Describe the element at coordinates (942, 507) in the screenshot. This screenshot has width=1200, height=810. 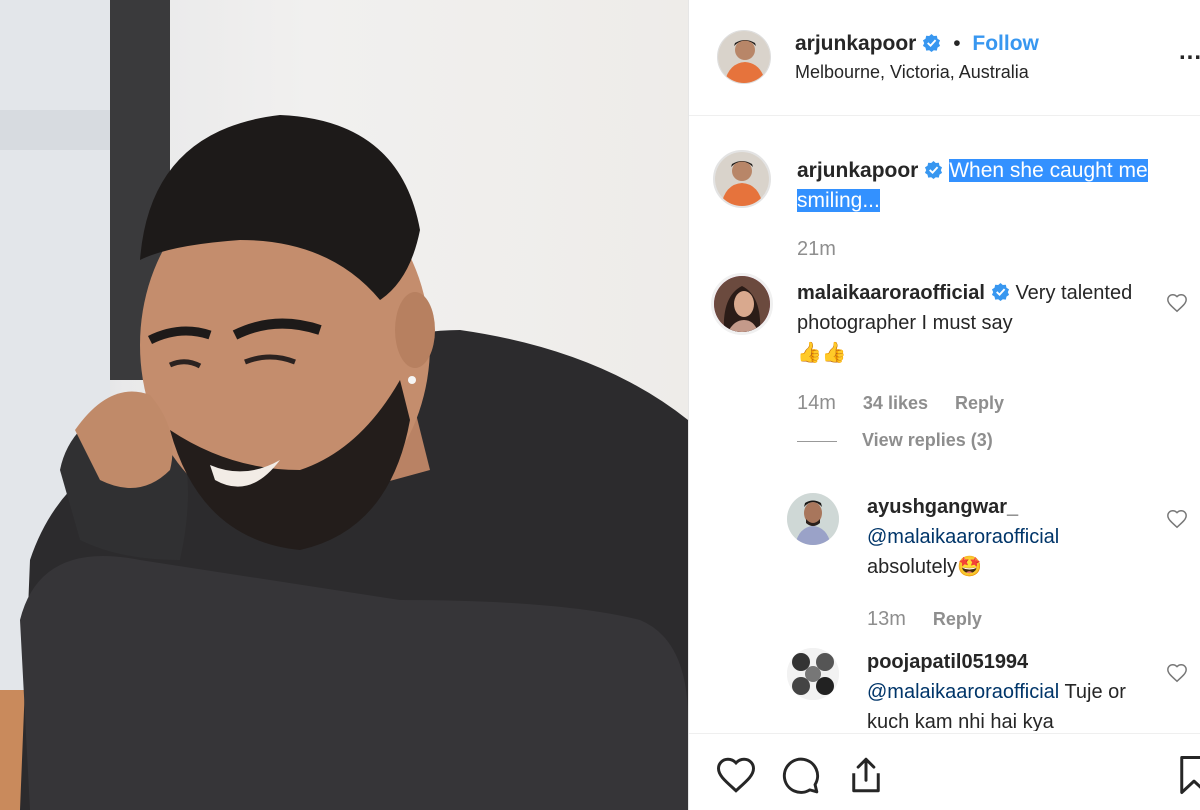
I see `commenter-username: ayushgangwar_` at that location.